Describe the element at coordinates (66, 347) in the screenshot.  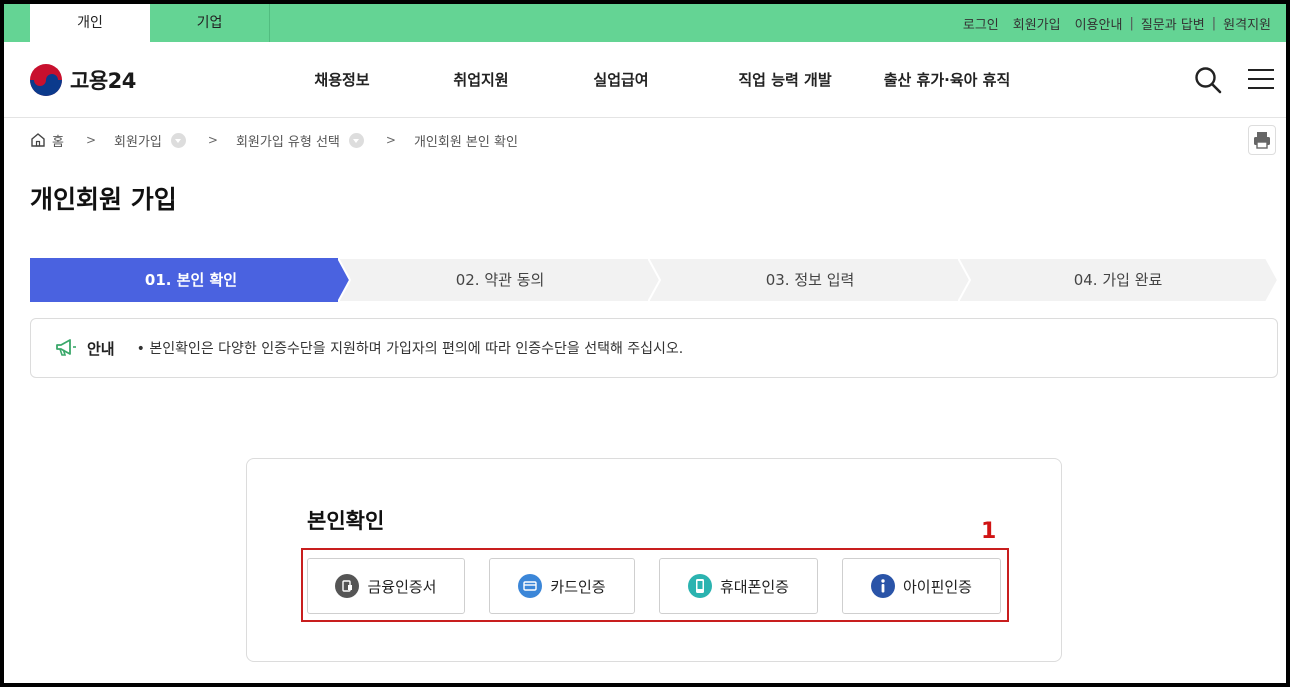
I see `megaphone-icon` at that location.